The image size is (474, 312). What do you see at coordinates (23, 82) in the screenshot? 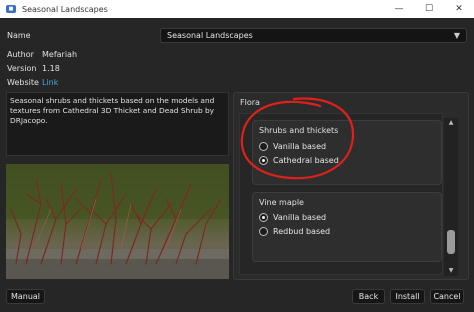
I see `website-label: Website` at bounding box center [23, 82].